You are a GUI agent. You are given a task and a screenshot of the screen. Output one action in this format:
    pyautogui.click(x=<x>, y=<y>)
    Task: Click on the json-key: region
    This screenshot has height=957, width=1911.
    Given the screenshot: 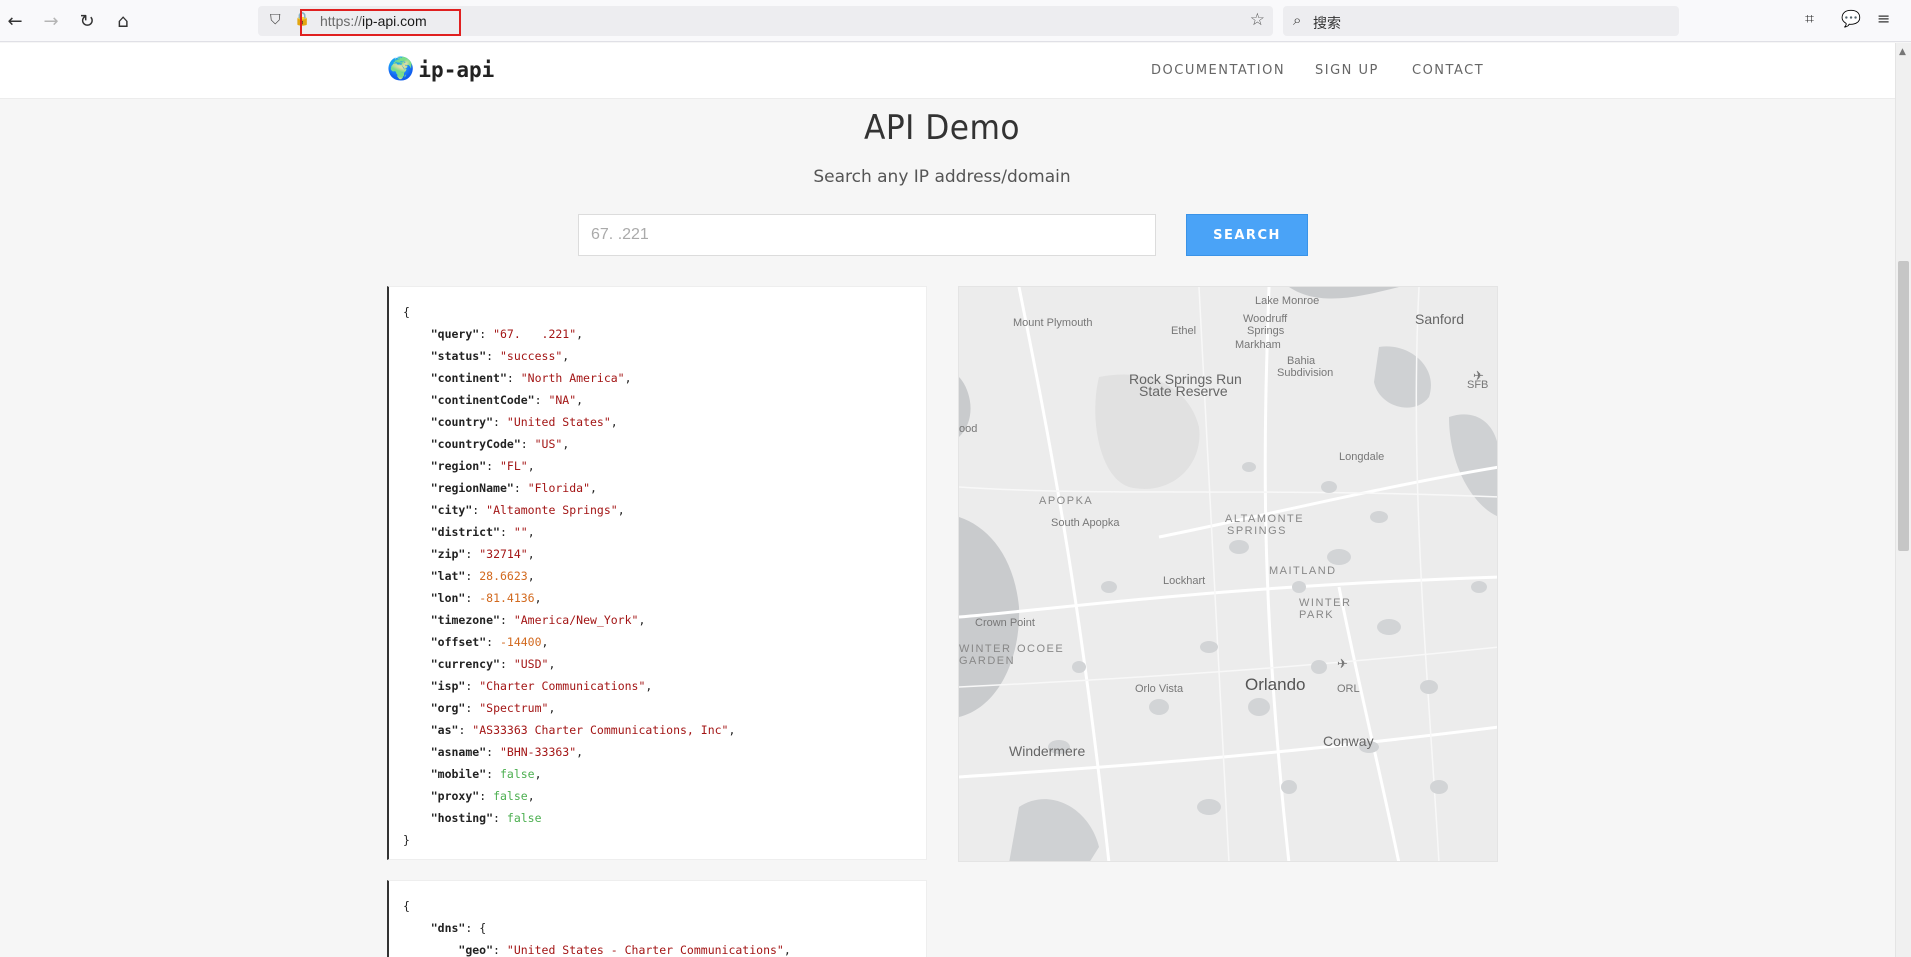 What is the action you would take?
    pyautogui.click(x=458, y=466)
    